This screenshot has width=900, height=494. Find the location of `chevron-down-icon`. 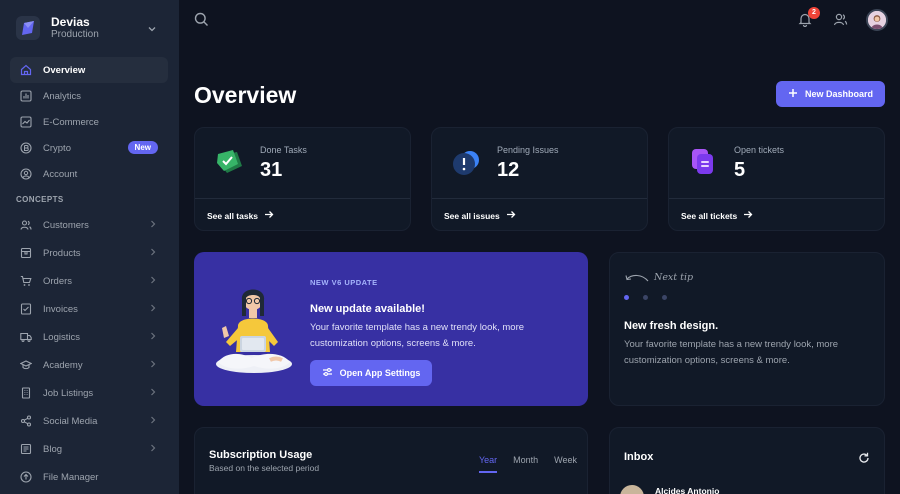

chevron-down-icon is located at coordinates (152, 30).